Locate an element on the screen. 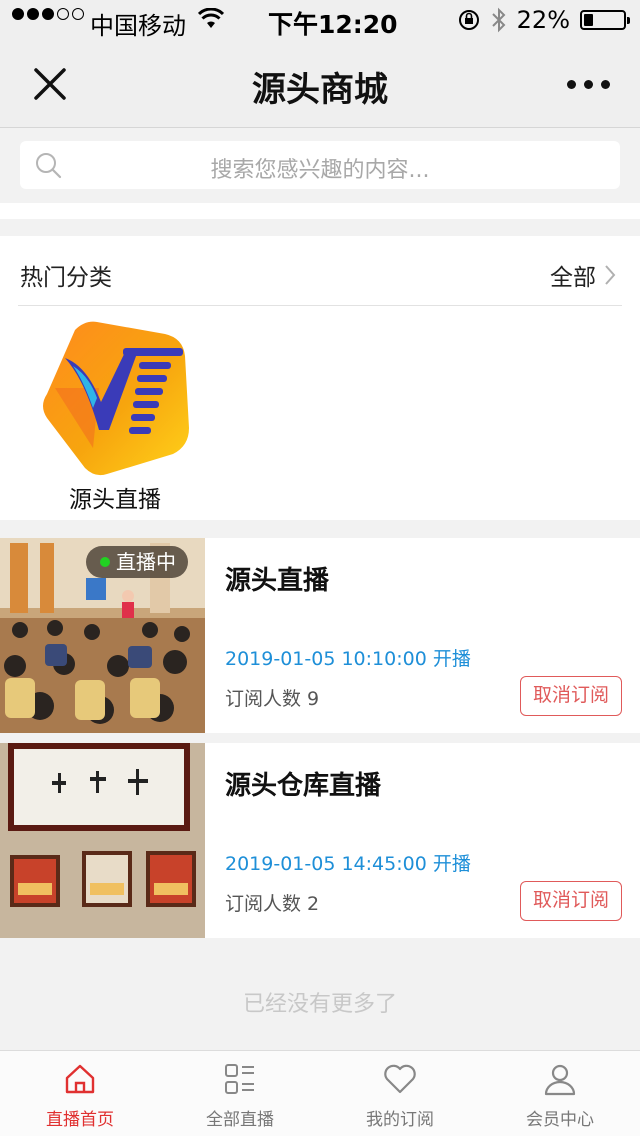 The image size is (640, 1136). tab-member-center: 会员中心 is located at coordinates (560, 1093).